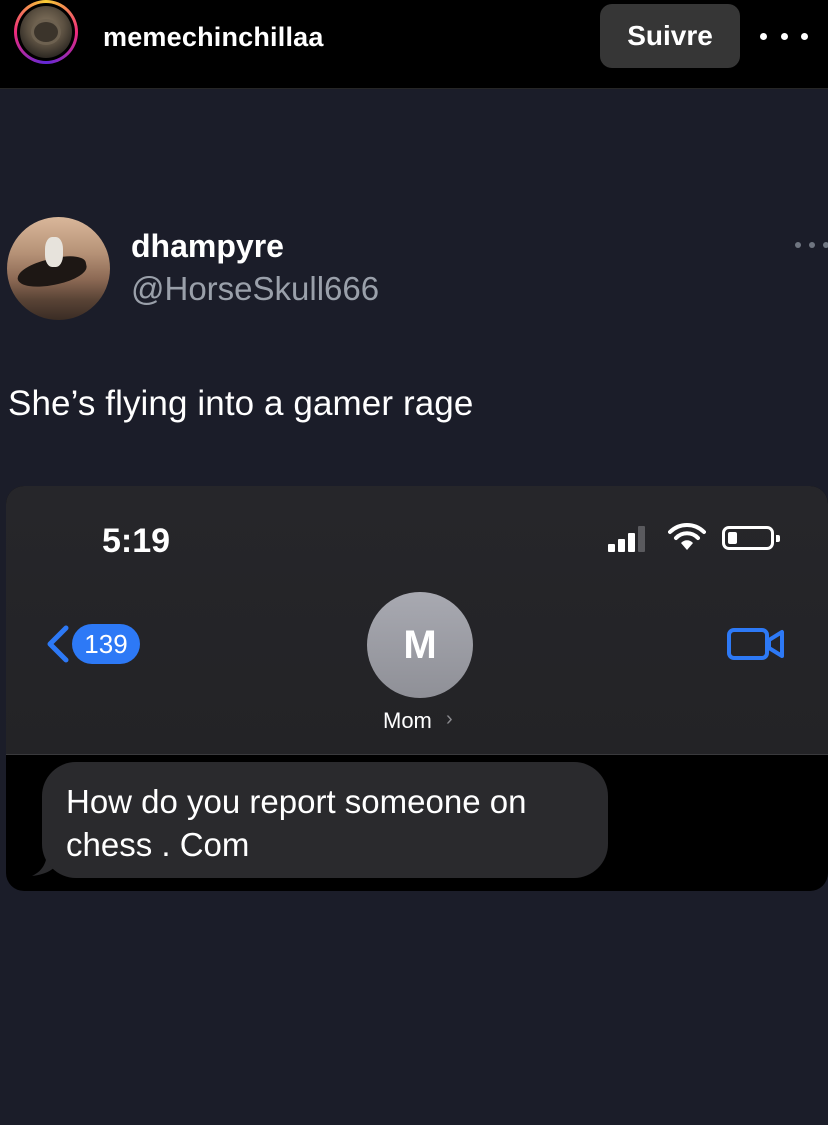 The image size is (828, 1125). What do you see at coordinates (158, 844) in the screenshot?
I see `message-line-2: chess . Com` at bounding box center [158, 844].